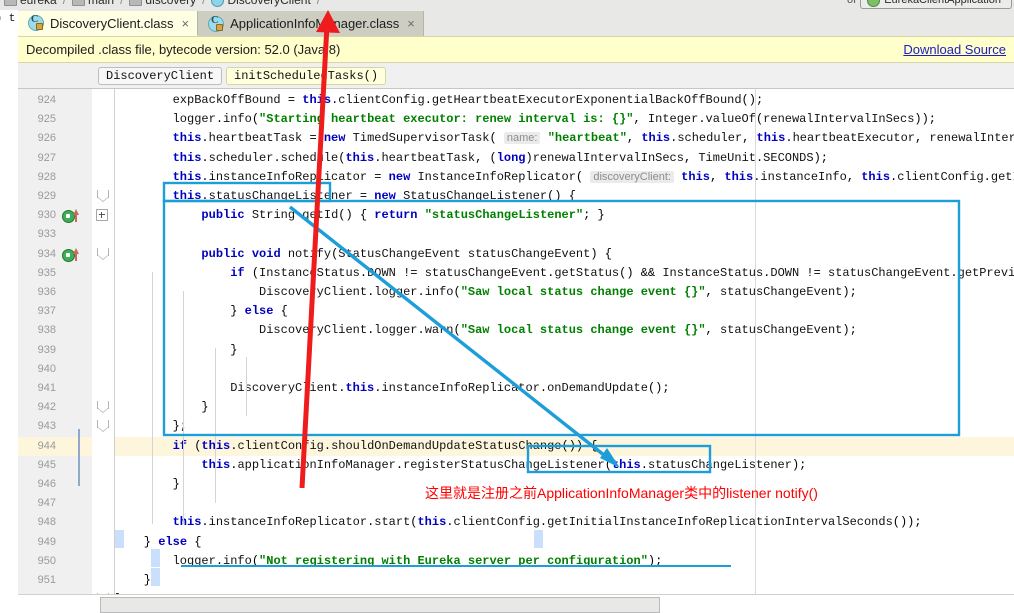 The height and width of the screenshot is (613, 1014). I want to click on method-crumb-method: initScheduledTasks(), so click(306, 75).